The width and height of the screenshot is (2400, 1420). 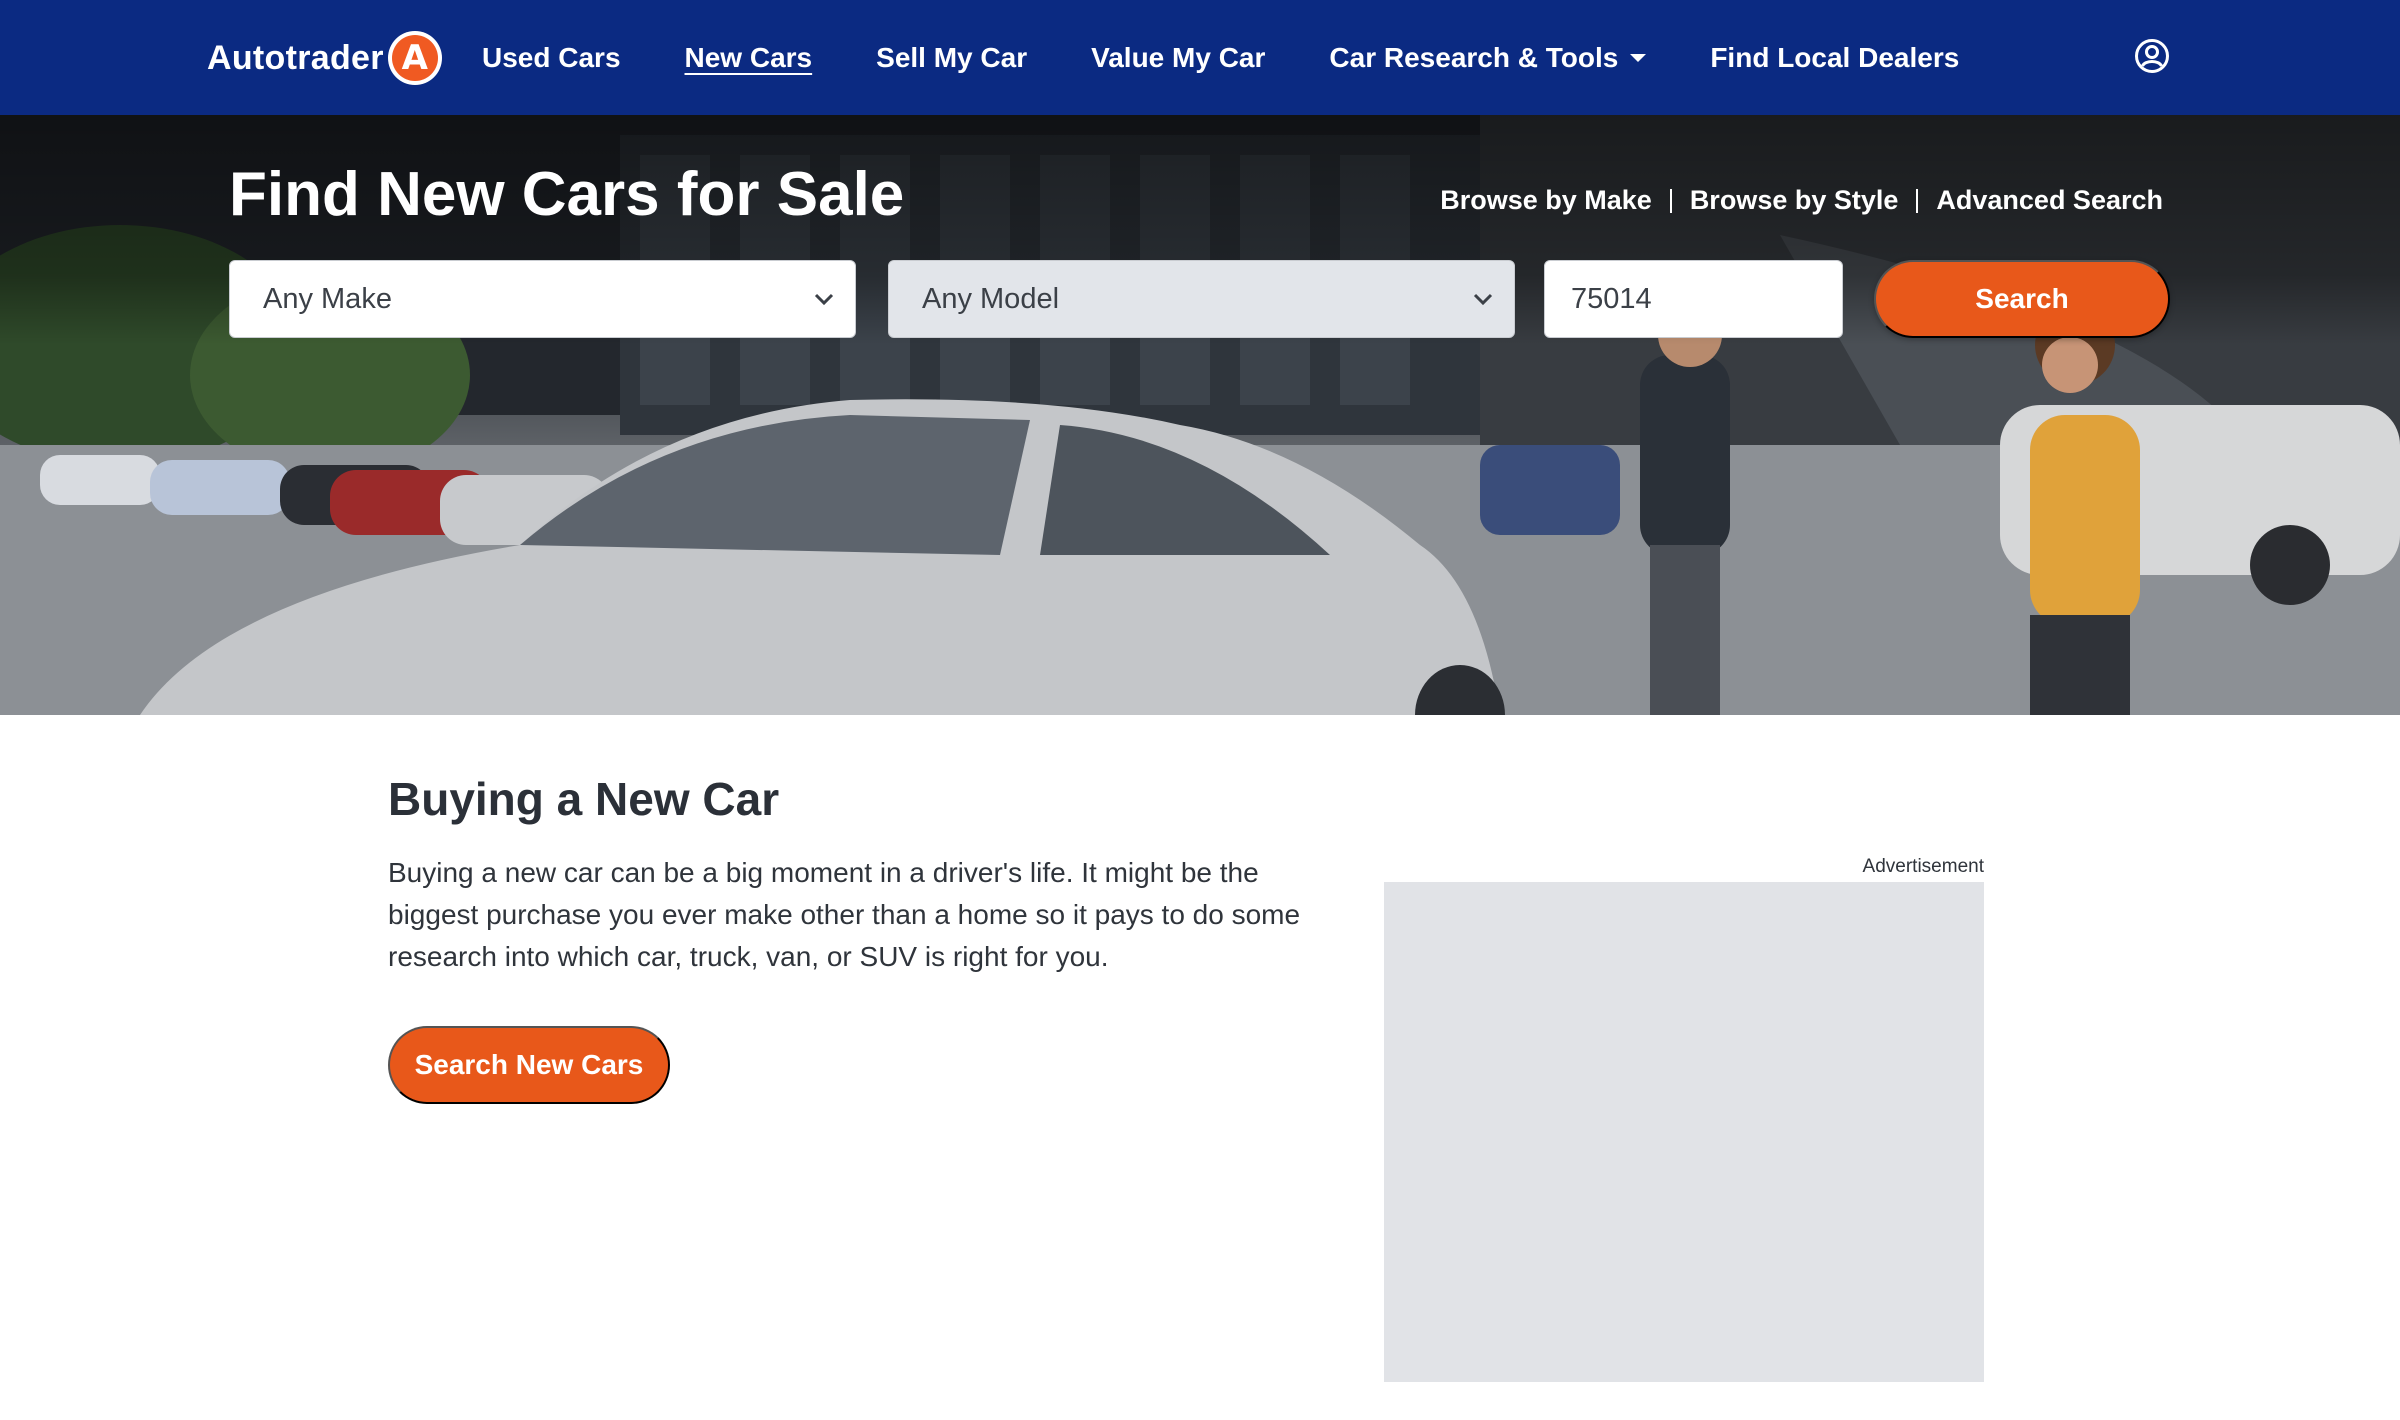 I want to click on nav-value-my-car: Value My Car, so click(x=1178, y=58).